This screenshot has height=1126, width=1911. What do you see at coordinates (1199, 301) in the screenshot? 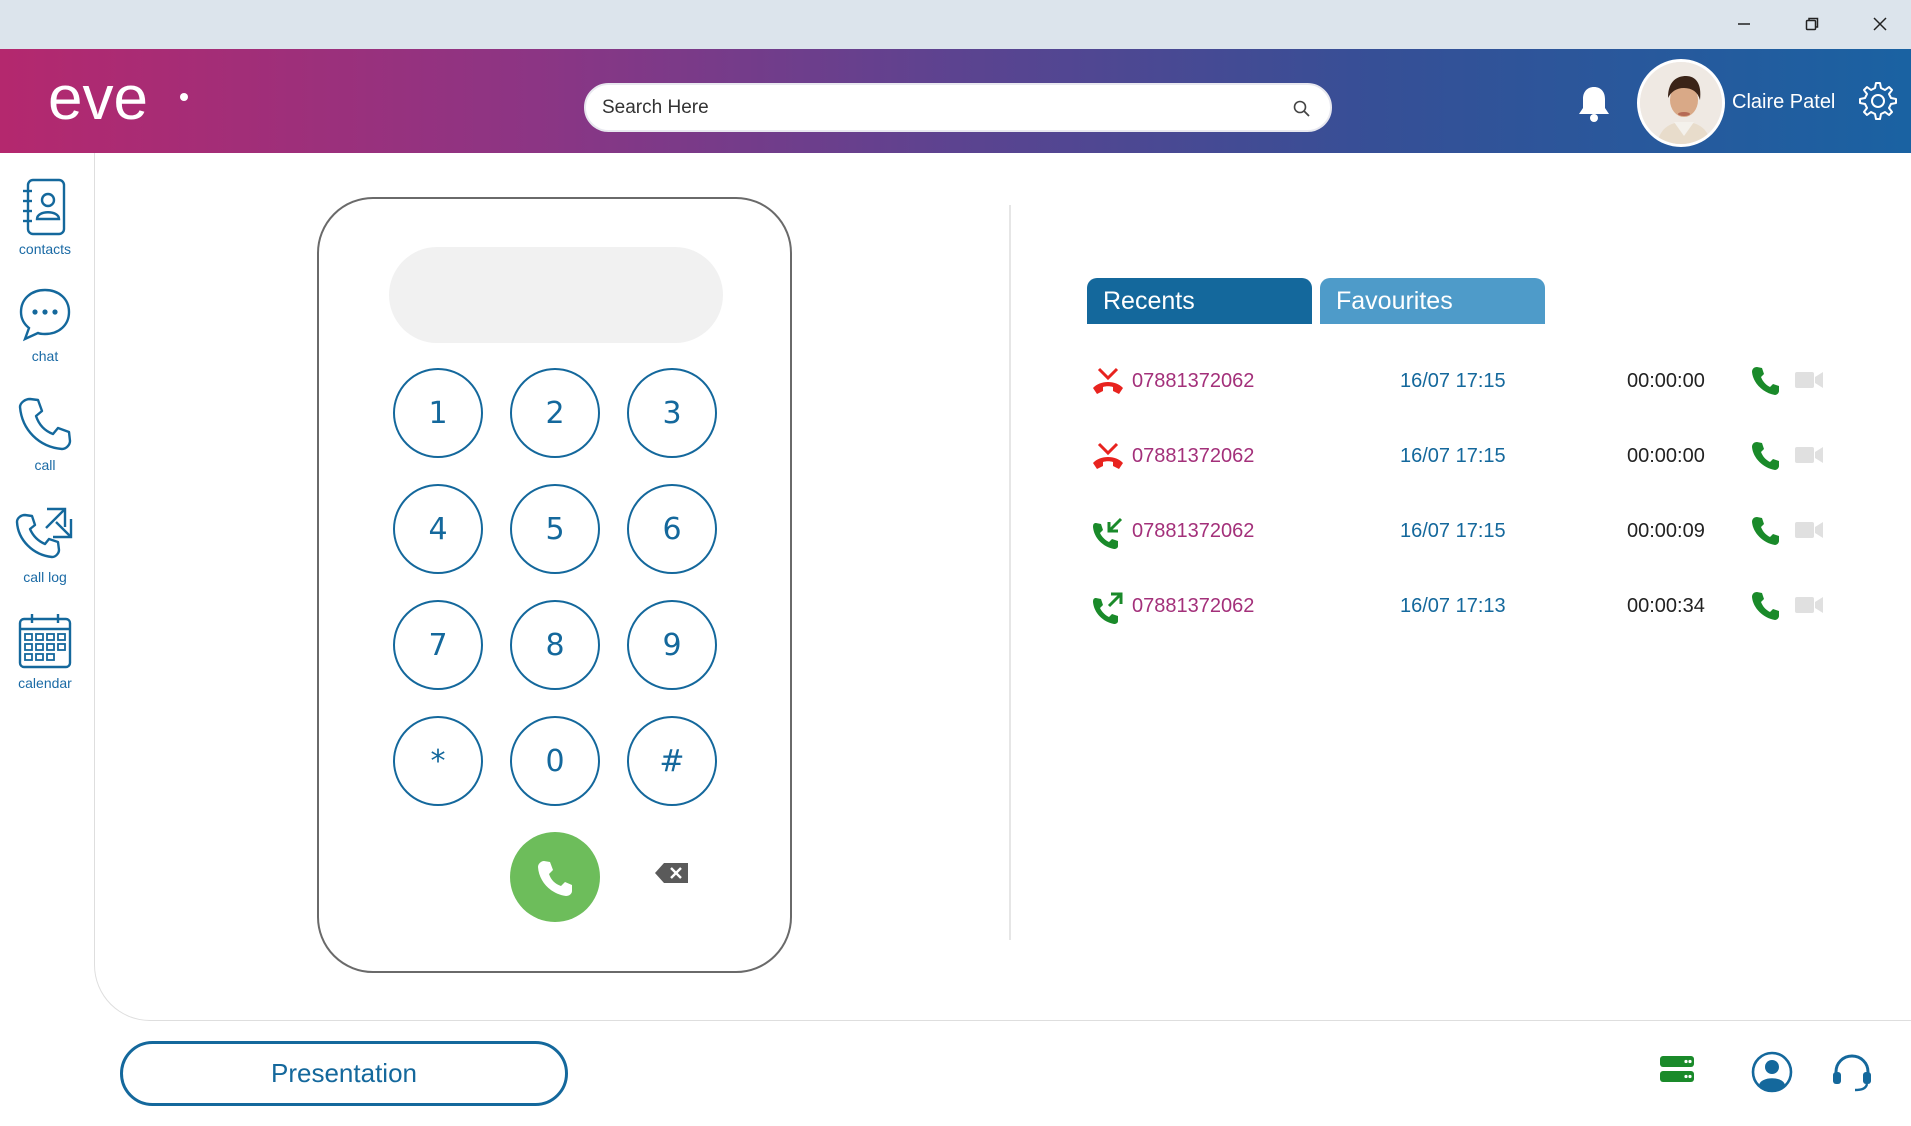
I see `tab-recents: Recents` at bounding box center [1199, 301].